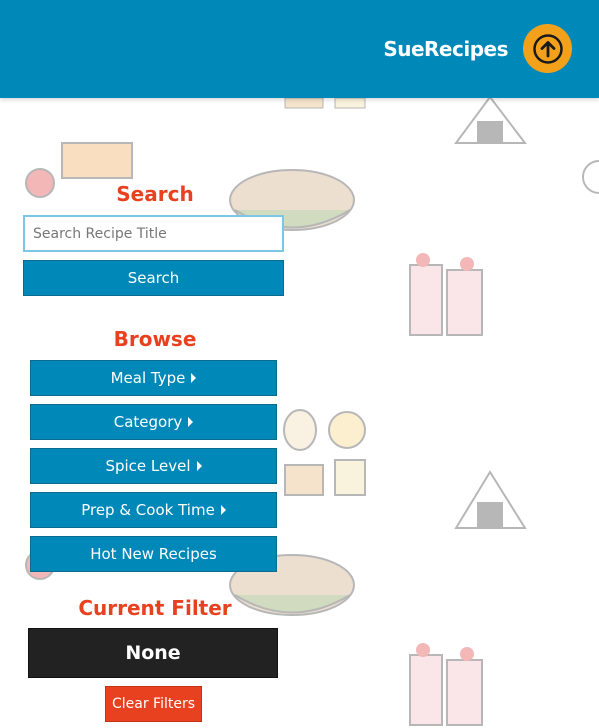  Describe the element at coordinates (148, 378) in the screenshot. I see `meal-type-label: Meal Type` at that location.